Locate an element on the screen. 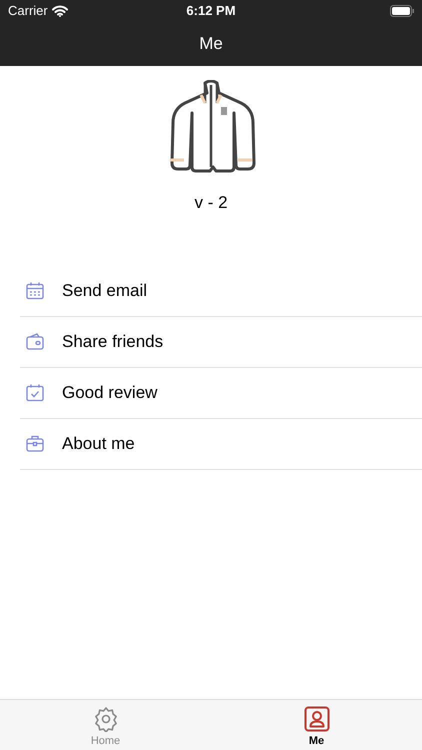  menu-item: Good review is located at coordinates (221, 393).